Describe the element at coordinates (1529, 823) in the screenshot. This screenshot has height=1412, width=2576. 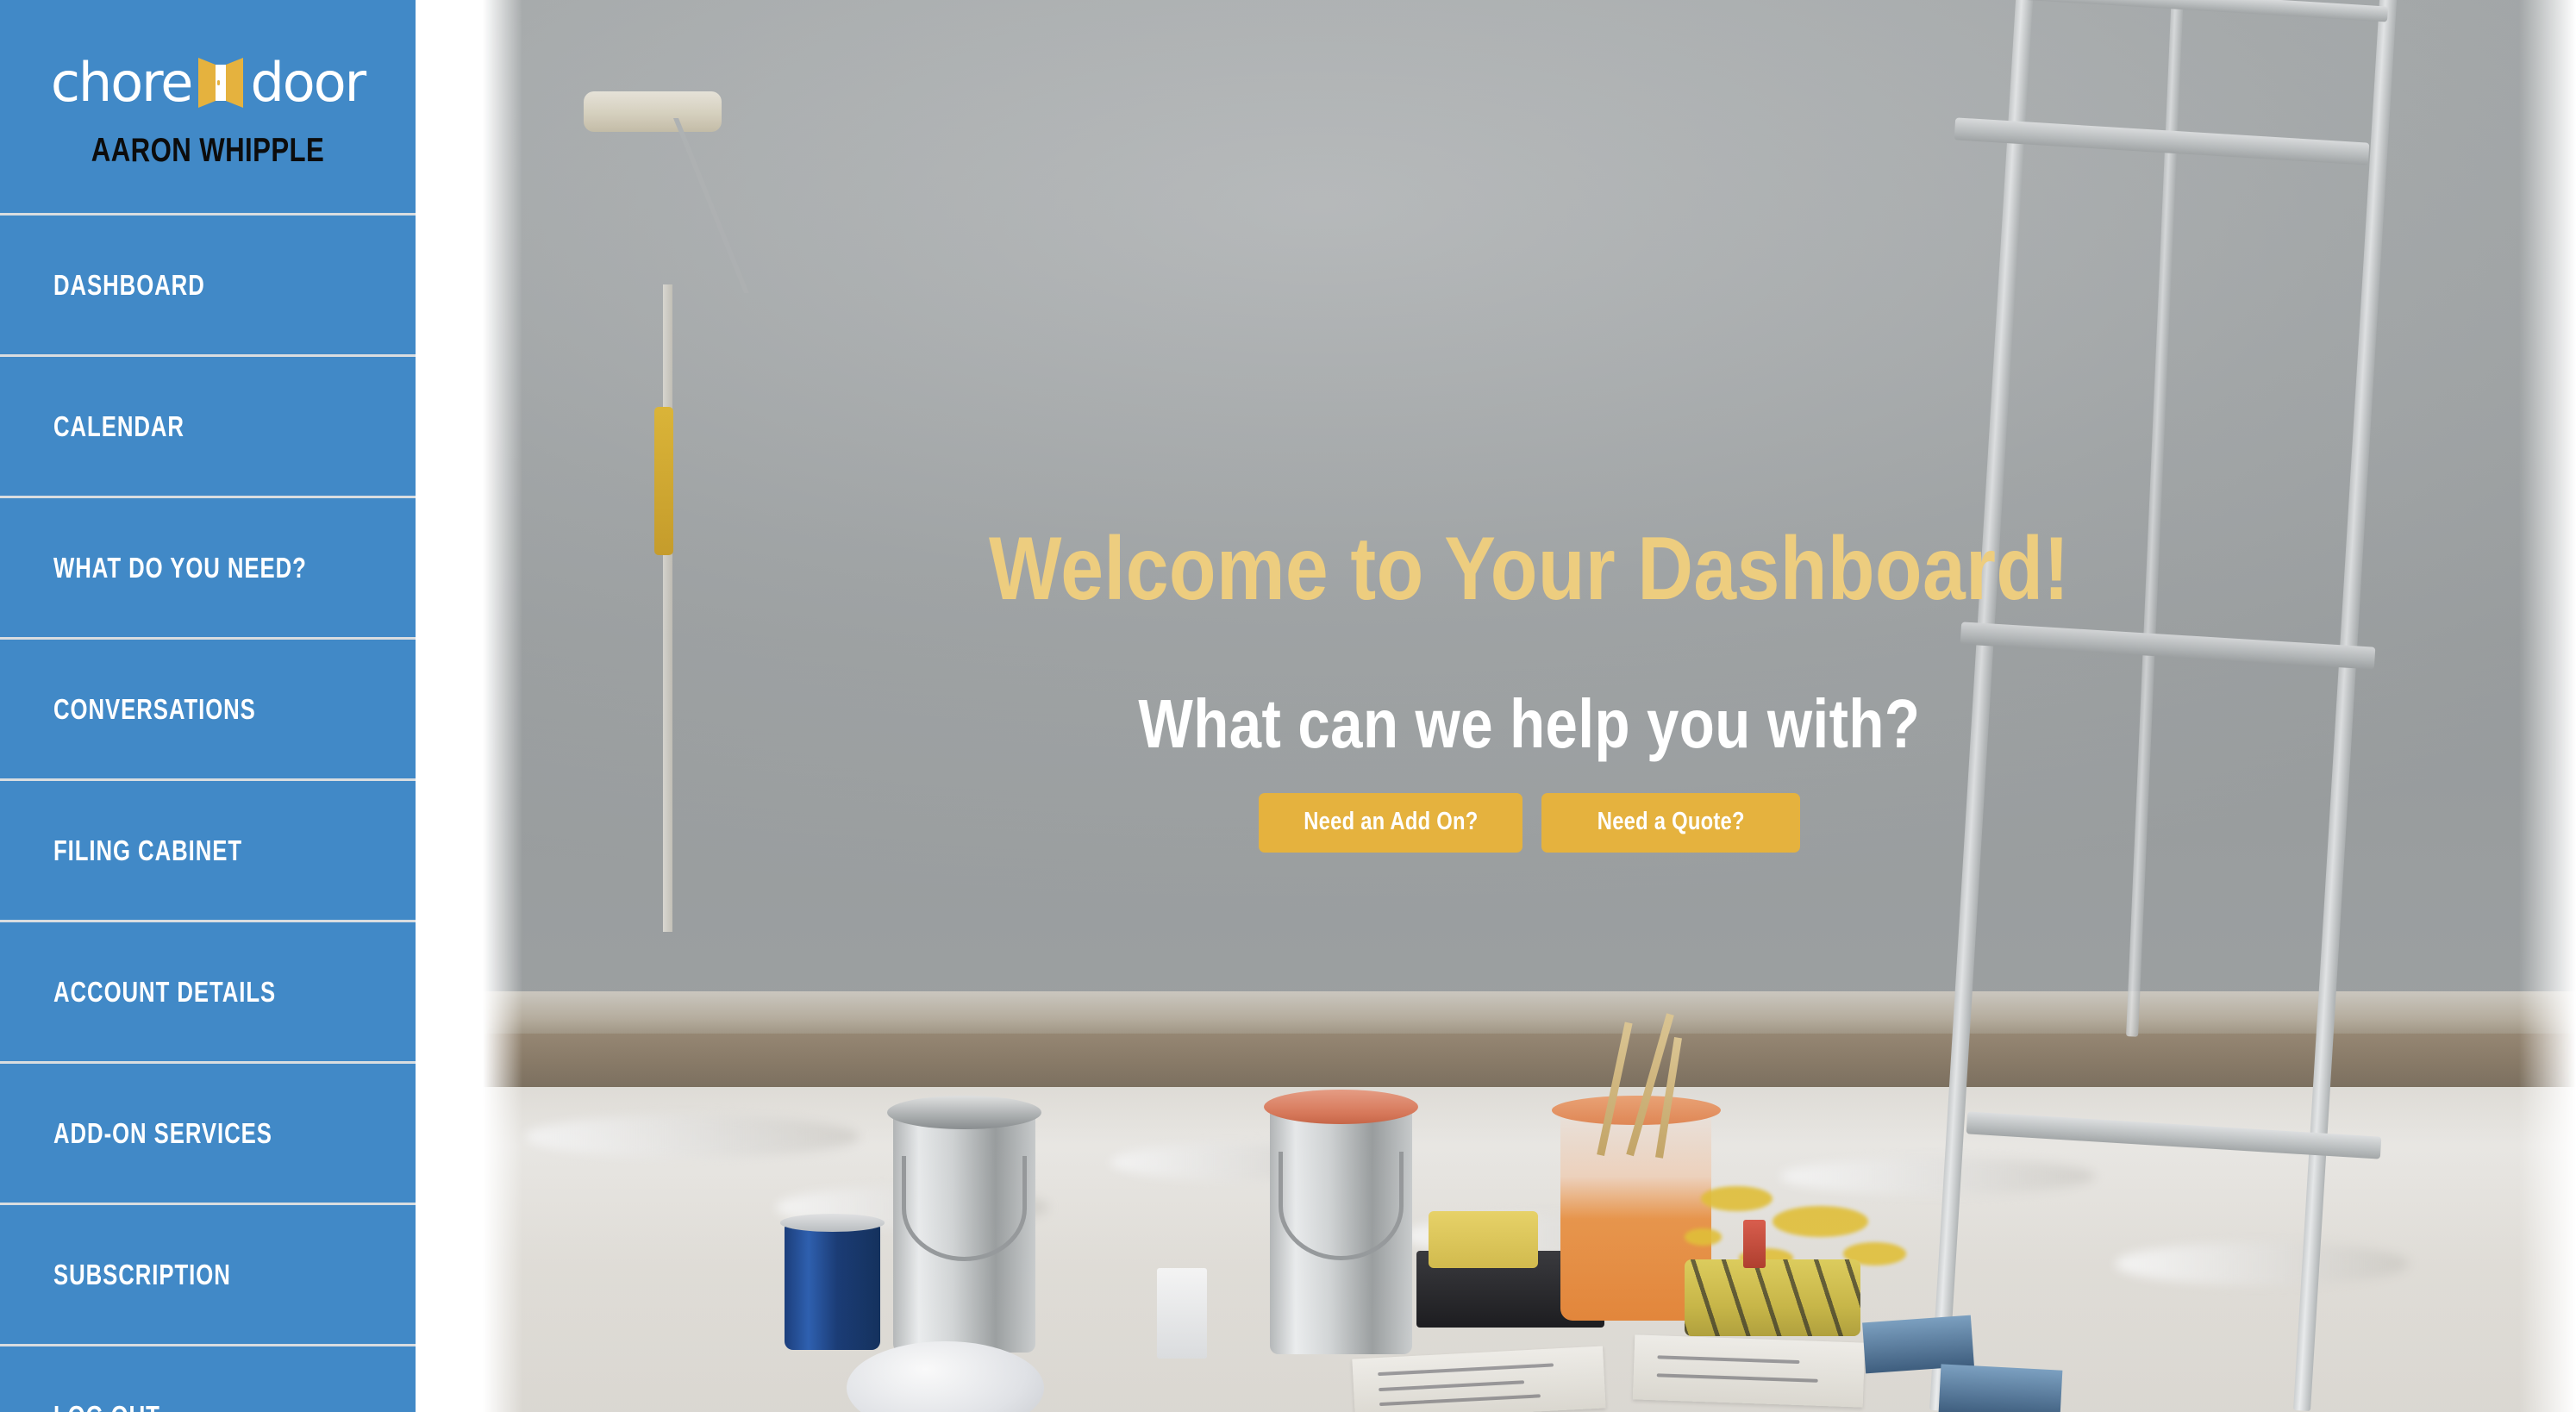
I see `hero-actions: Need an Add On? Need a Quote?` at that location.